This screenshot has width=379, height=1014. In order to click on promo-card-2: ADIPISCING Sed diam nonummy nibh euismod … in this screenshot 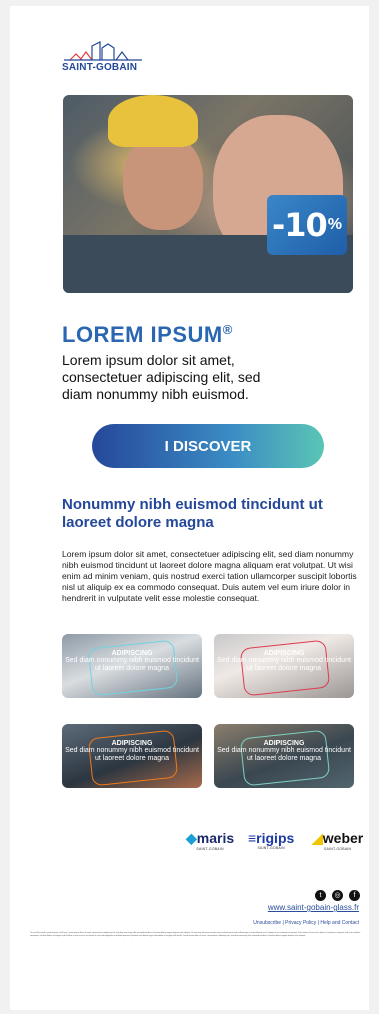, I will do `click(284, 666)`.